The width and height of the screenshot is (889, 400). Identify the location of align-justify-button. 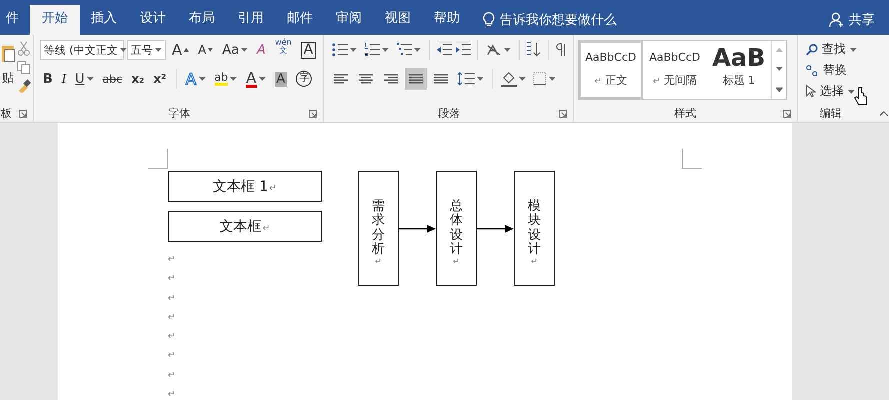
(416, 79).